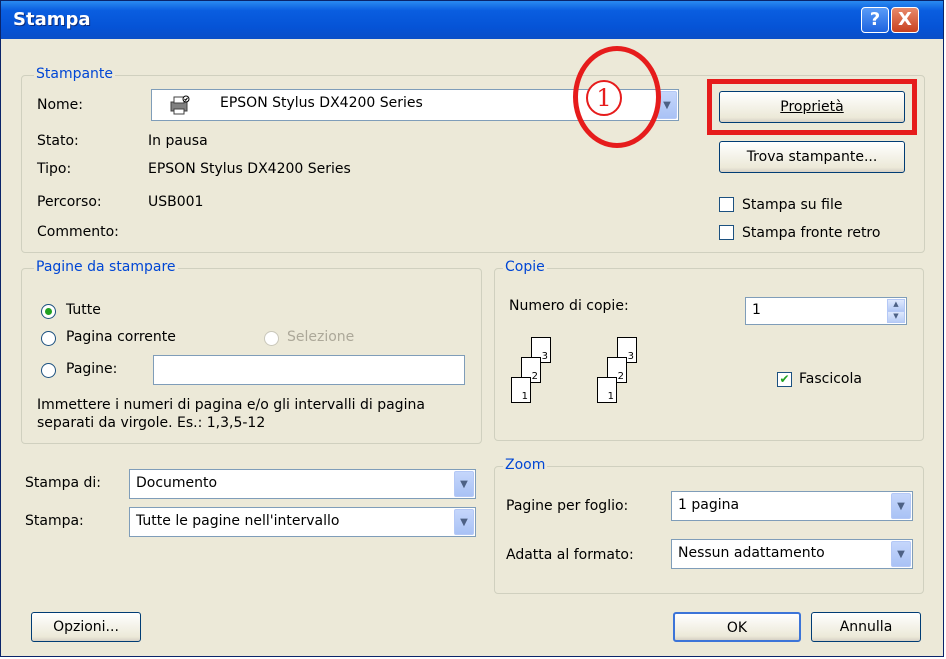  I want to click on title-bar: Stampa ? X, so click(472, 20).